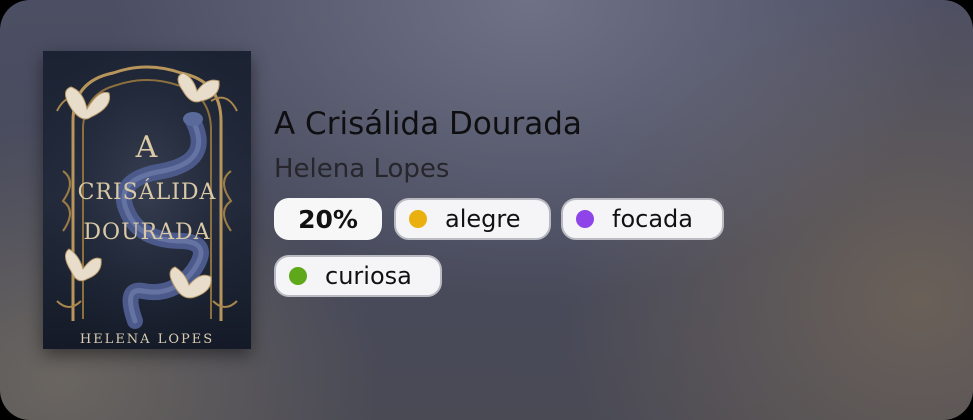 The width and height of the screenshot is (973, 420). Describe the element at coordinates (146, 232) in the screenshot. I see `cover-title-line3: DOURADA` at that location.